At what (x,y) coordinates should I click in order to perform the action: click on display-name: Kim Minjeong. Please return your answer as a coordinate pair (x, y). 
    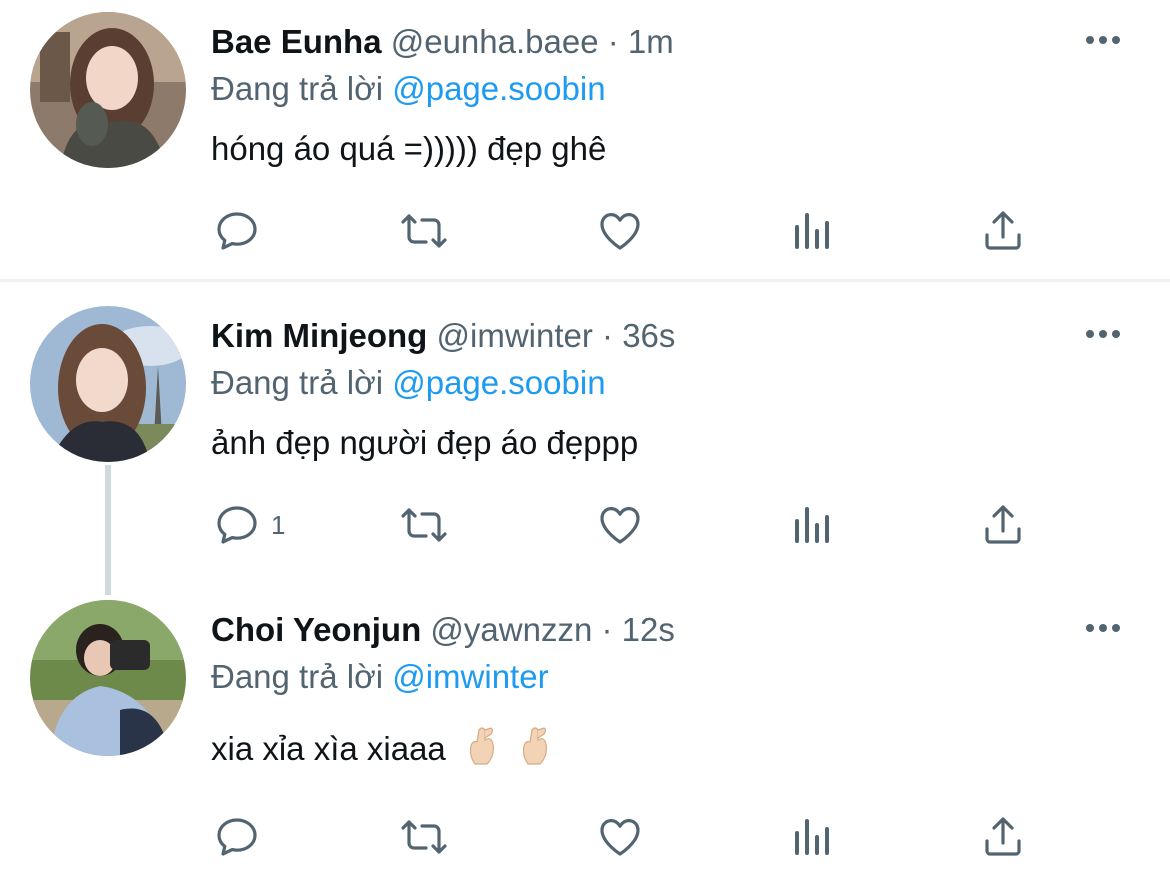
    Looking at the image, I should click on (319, 335).